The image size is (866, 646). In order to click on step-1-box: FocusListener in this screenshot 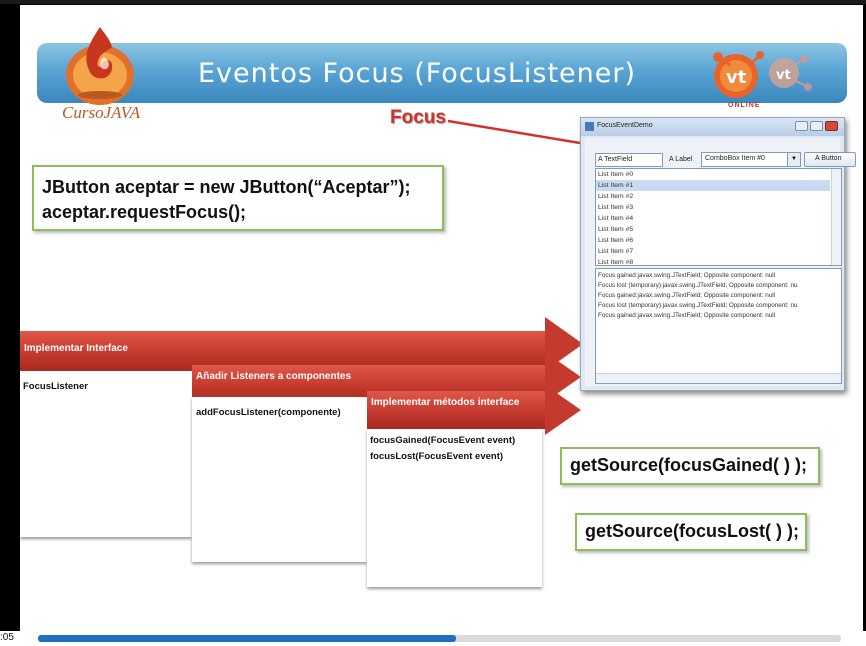, I will do `click(106, 454)`.